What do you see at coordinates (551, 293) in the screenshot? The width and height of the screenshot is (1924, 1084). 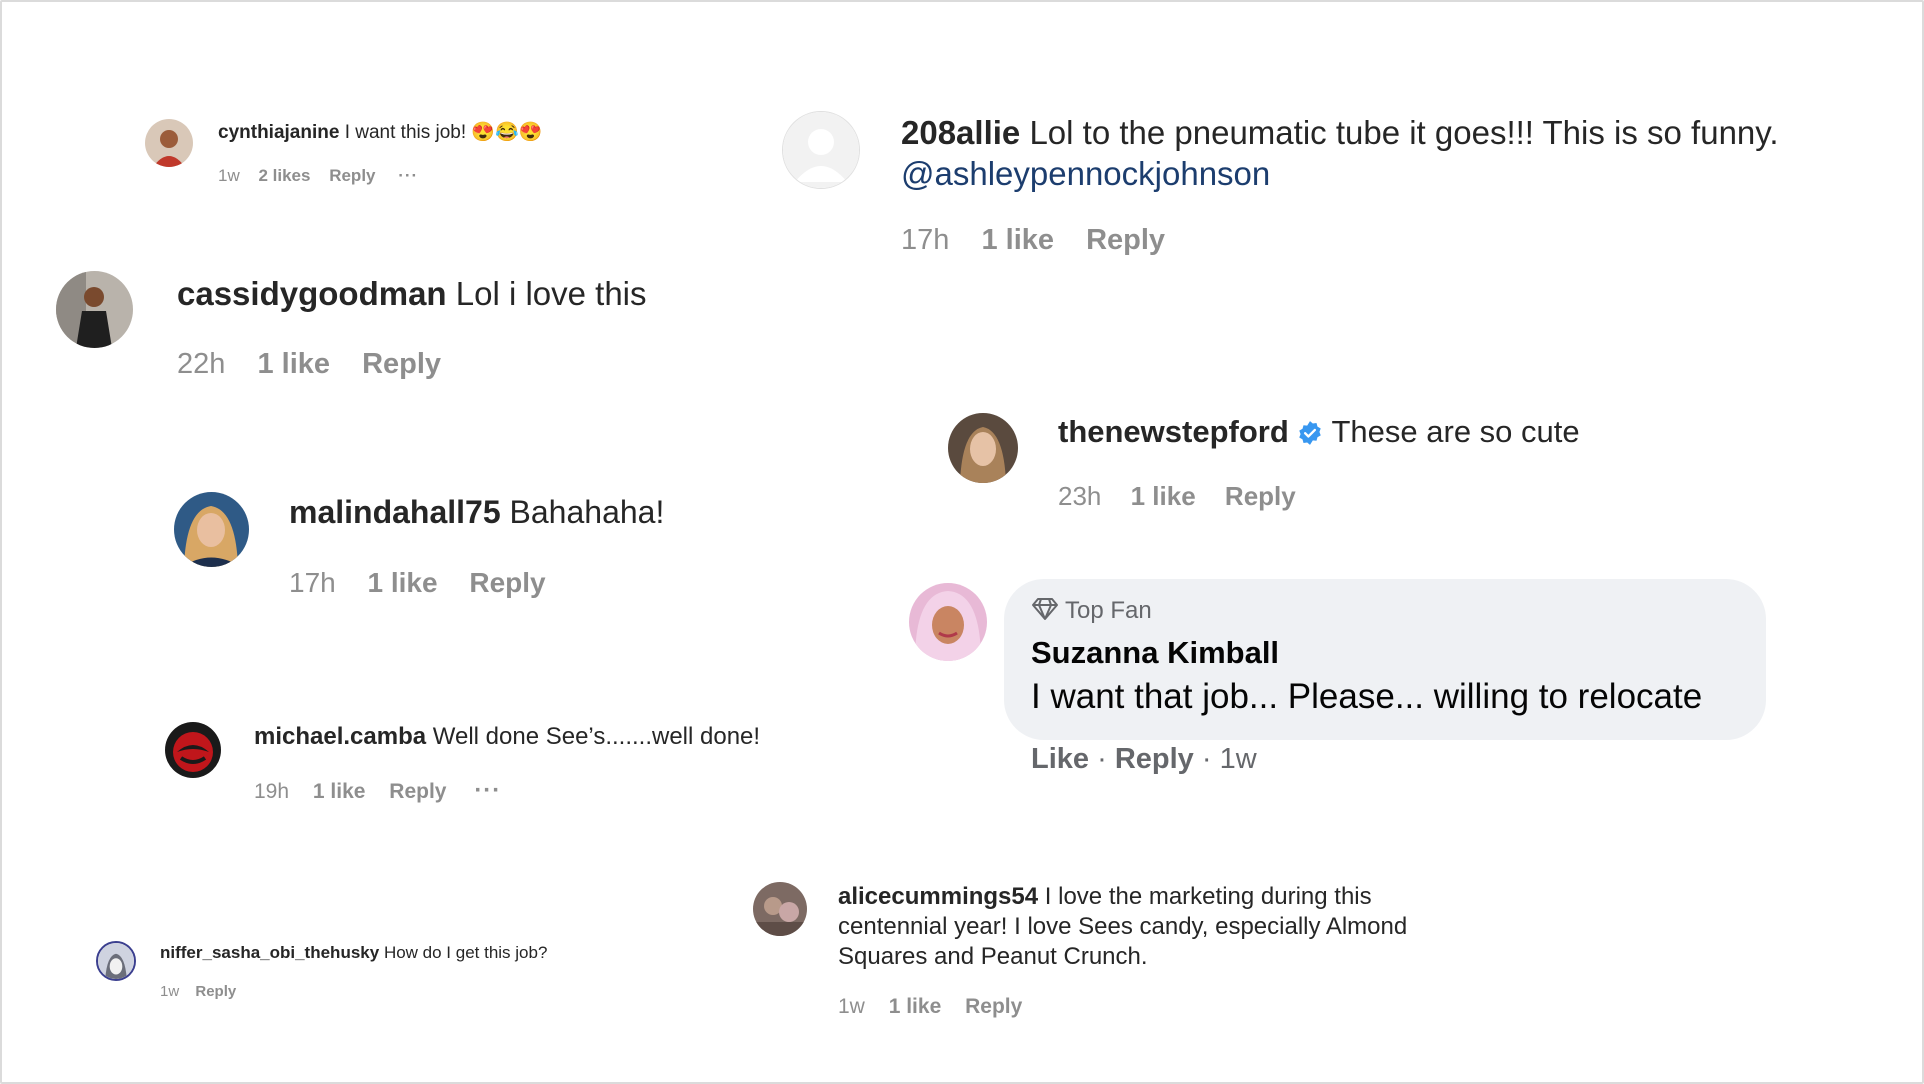 I see `comment-text: Lol i love this` at bounding box center [551, 293].